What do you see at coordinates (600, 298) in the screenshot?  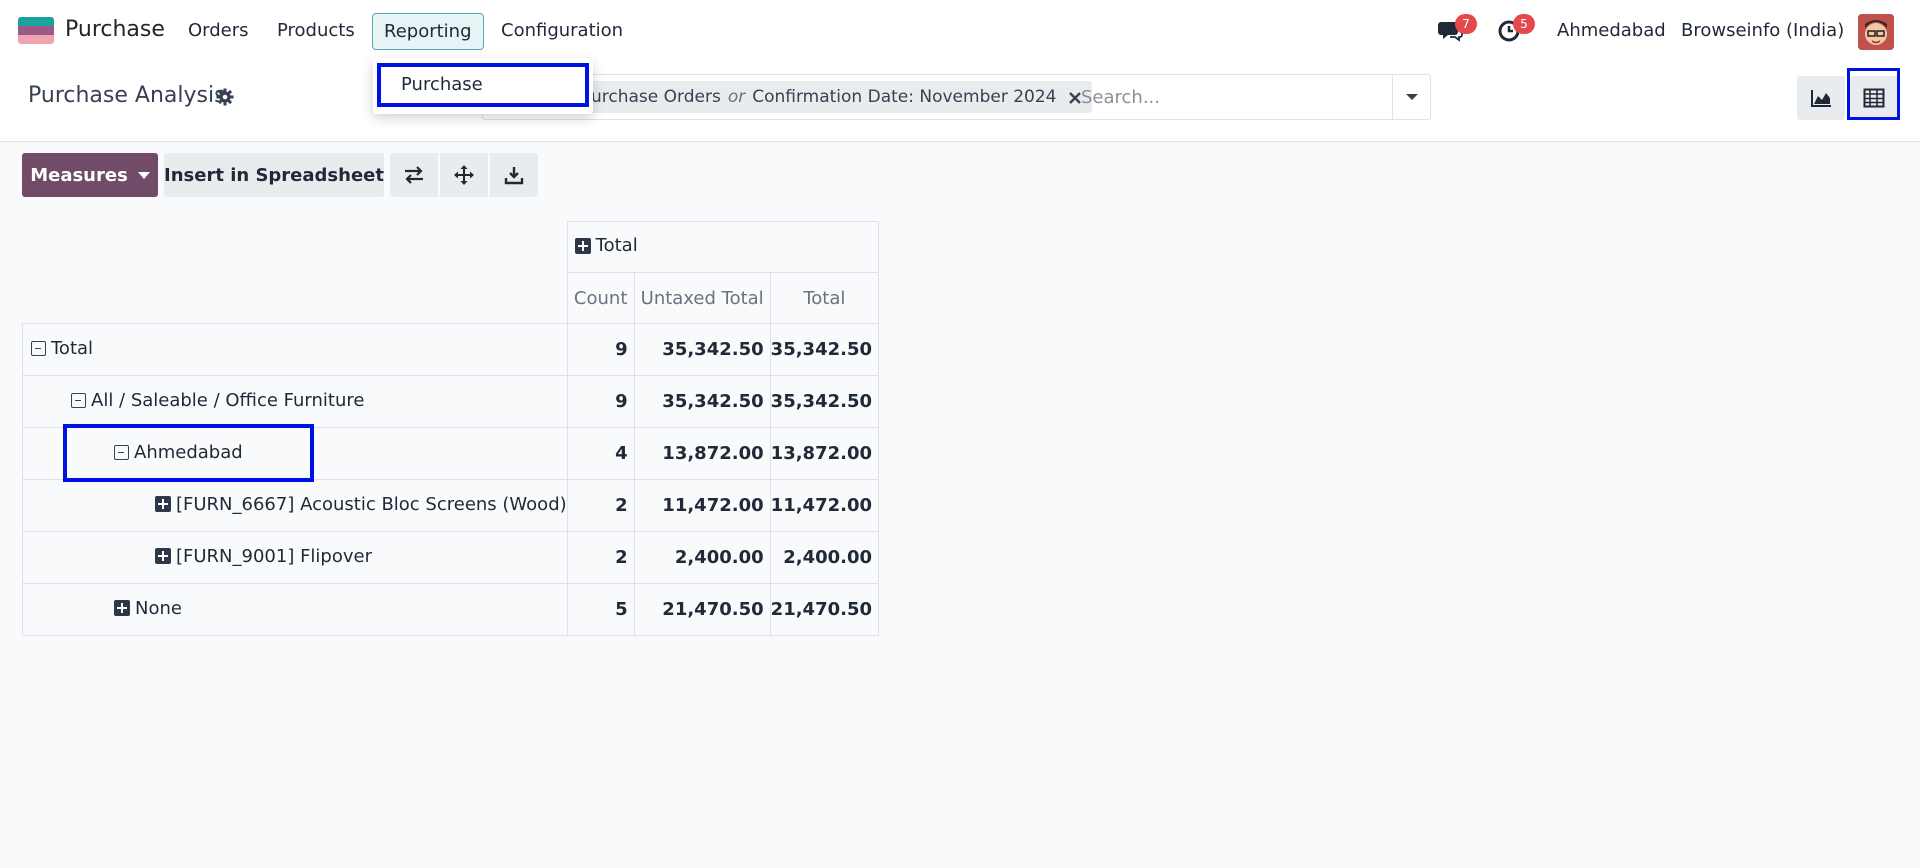 I see `measure-header-count: Count` at bounding box center [600, 298].